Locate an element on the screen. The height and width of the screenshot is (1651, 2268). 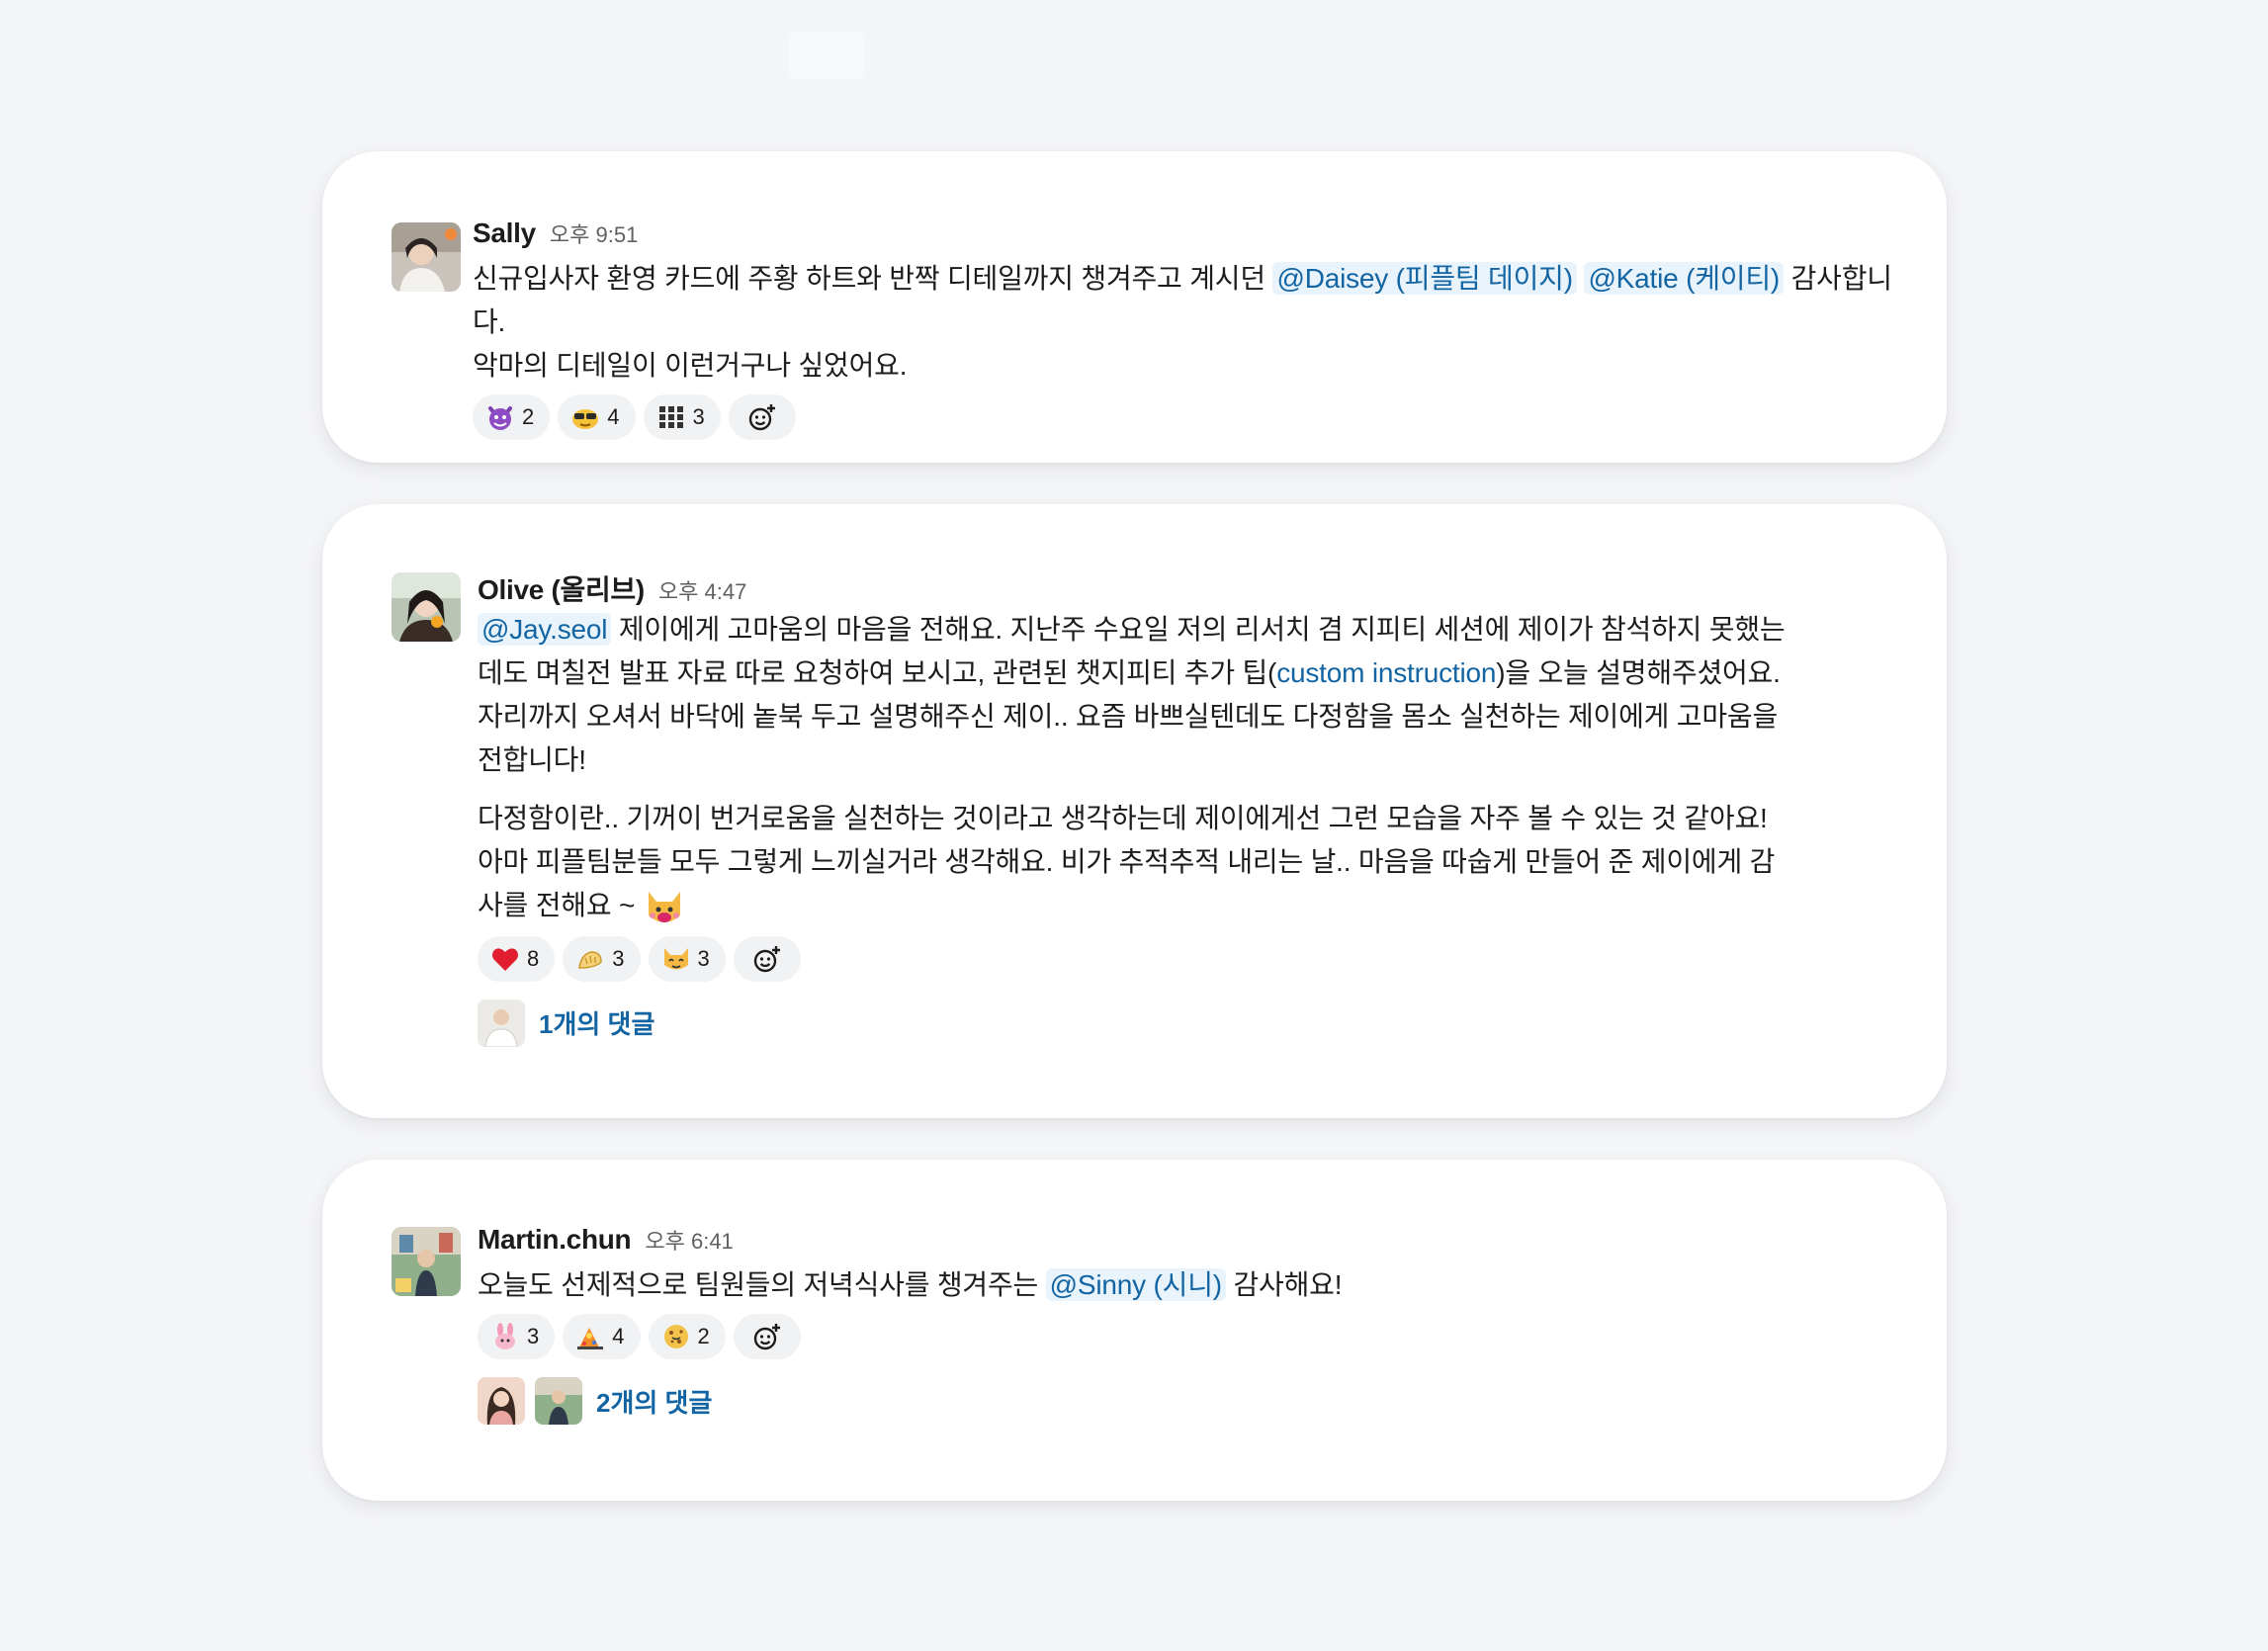
reaction-bar: 3 4 2 is located at coordinates (1192, 1336).